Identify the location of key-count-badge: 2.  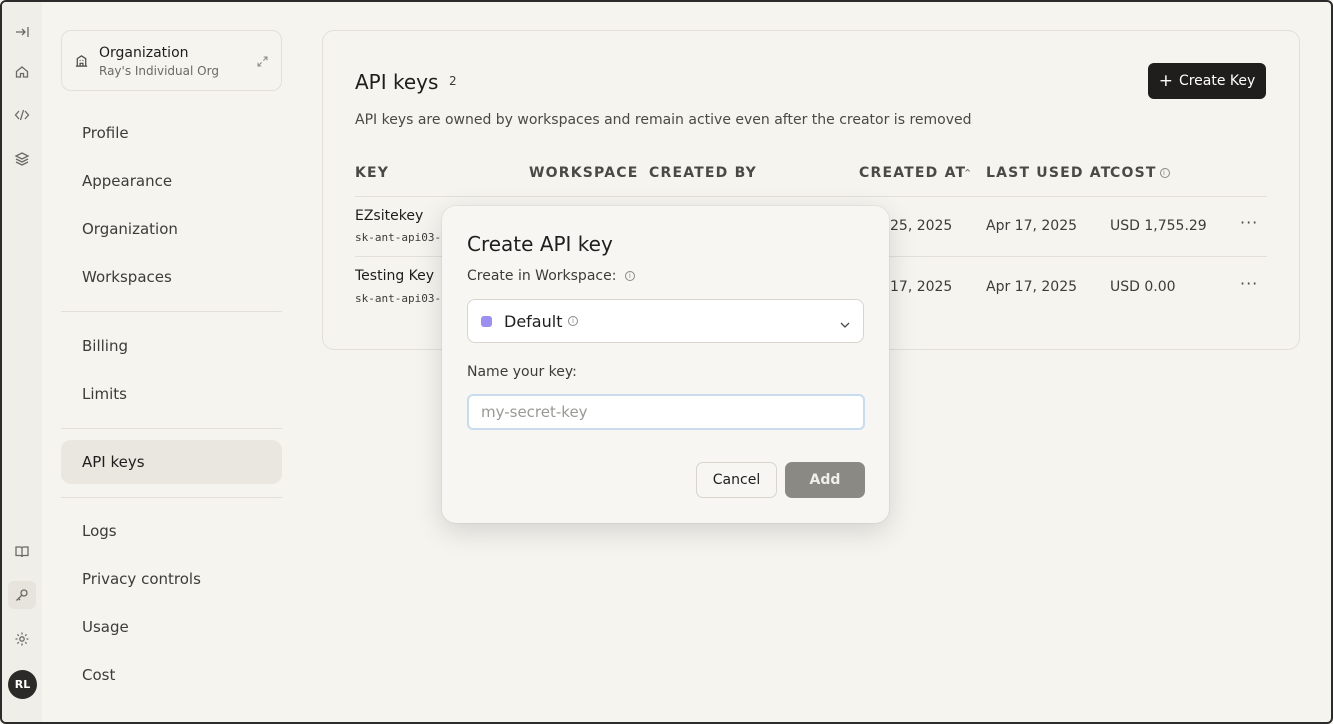
(453, 81).